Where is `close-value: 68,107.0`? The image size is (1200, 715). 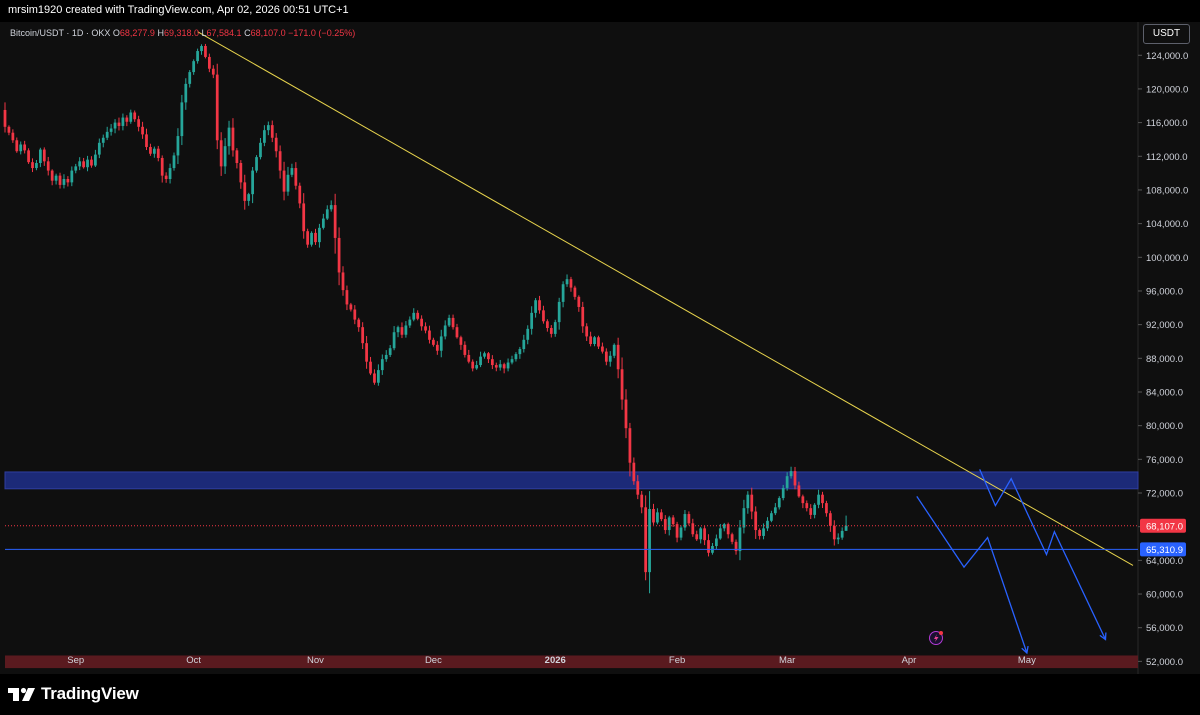
close-value: 68,107.0 is located at coordinates (268, 33).